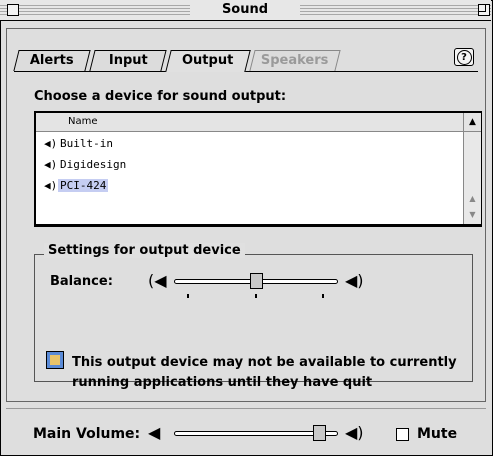 The image size is (493, 456). What do you see at coordinates (256, 281) in the screenshot?
I see `balance-slider-thumb` at bounding box center [256, 281].